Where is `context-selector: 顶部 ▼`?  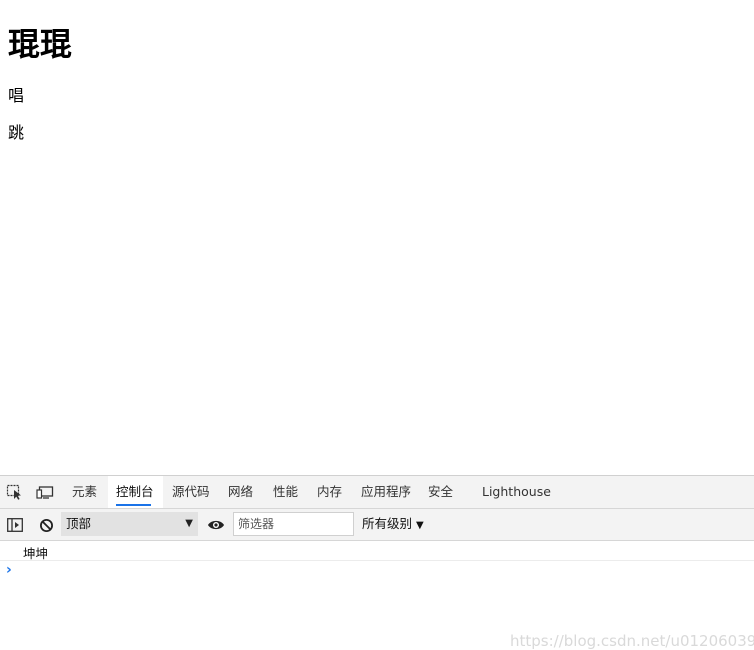 context-selector: 顶部 ▼ is located at coordinates (129, 524).